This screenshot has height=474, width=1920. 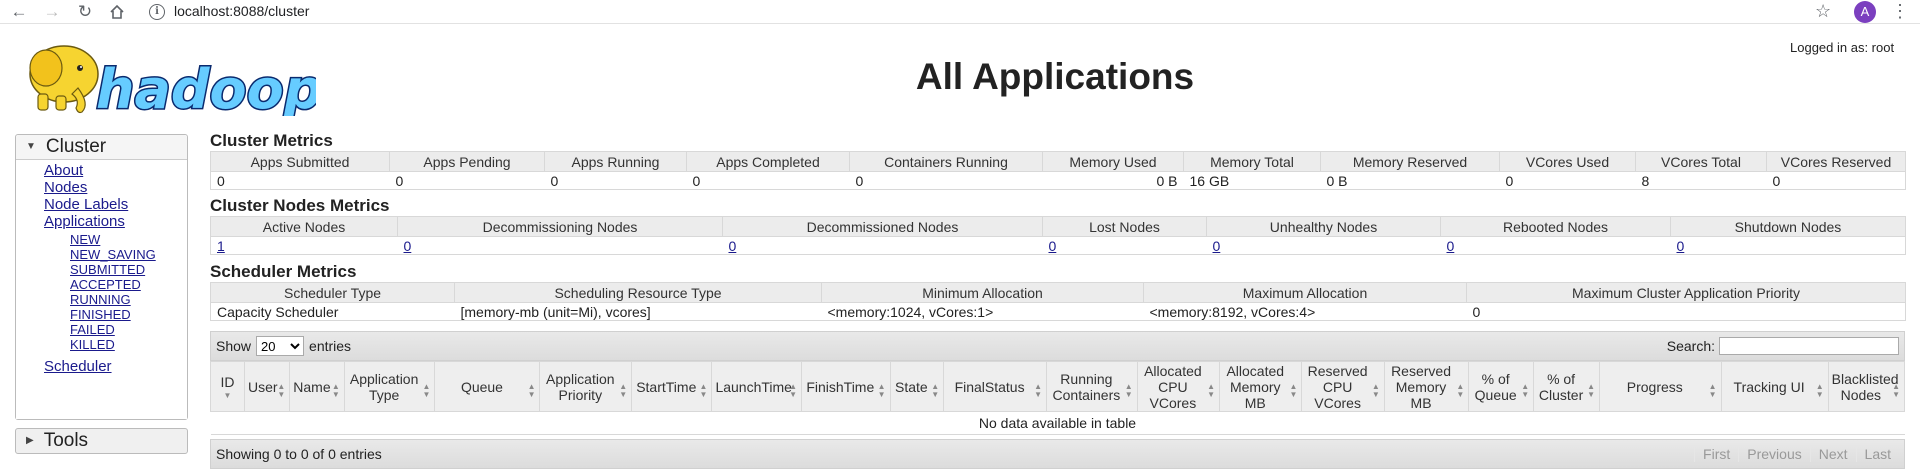 What do you see at coordinates (128, 254) in the screenshot?
I see `sidebar-link-state-new-saving: NEW_SAVING` at bounding box center [128, 254].